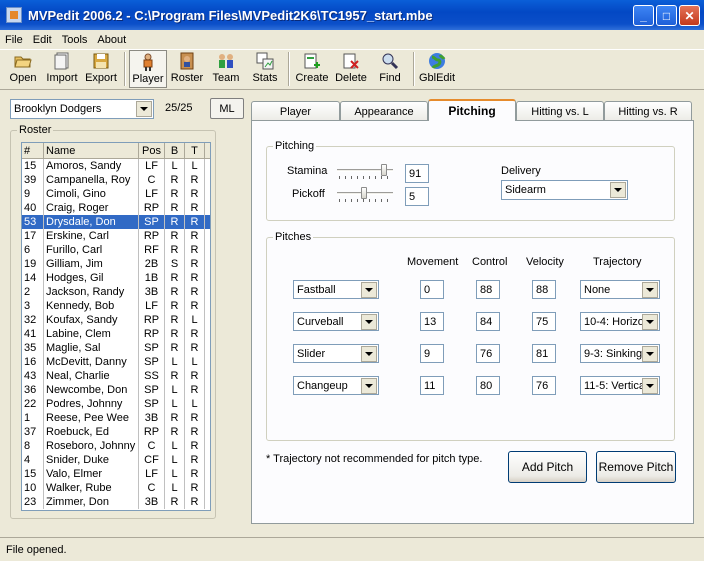 The width and height of the screenshot is (704, 561). Describe the element at coordinates (116, 488) in the screenshot. I see `table-row: 10 Walker, Rube C L R` at that location.